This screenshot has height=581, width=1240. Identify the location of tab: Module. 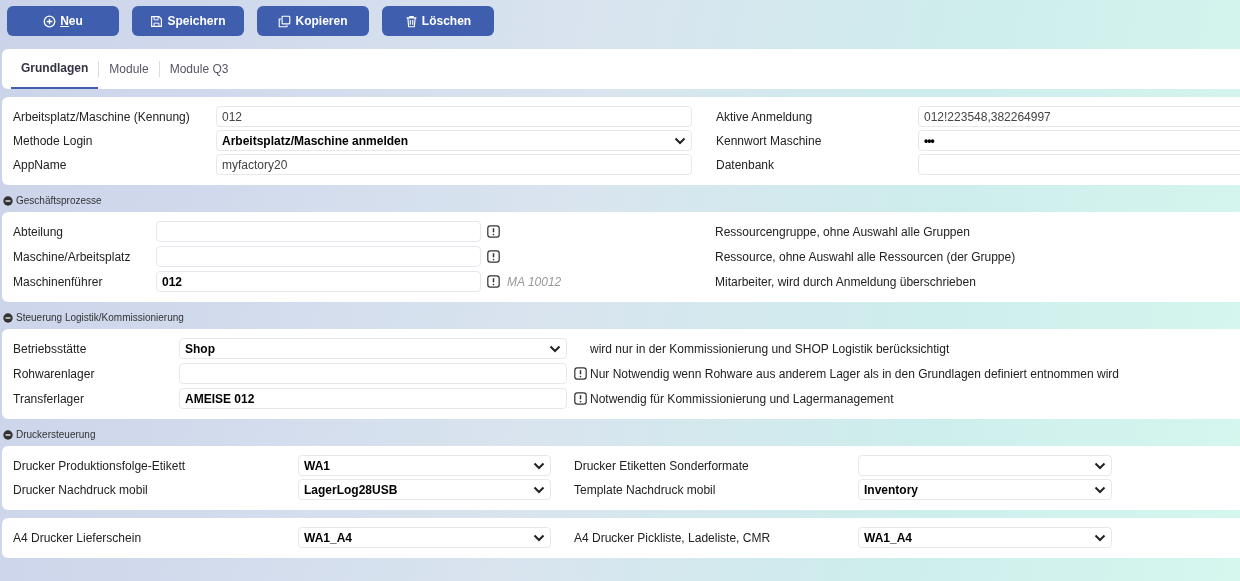
(129, 69).